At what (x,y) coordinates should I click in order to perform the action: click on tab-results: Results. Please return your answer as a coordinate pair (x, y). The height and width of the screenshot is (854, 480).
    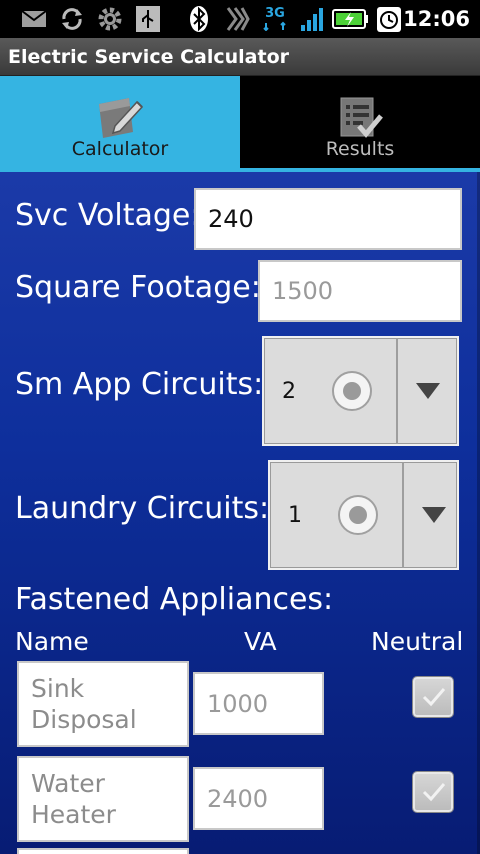
    Looking at the image, I should click on (360, 124).